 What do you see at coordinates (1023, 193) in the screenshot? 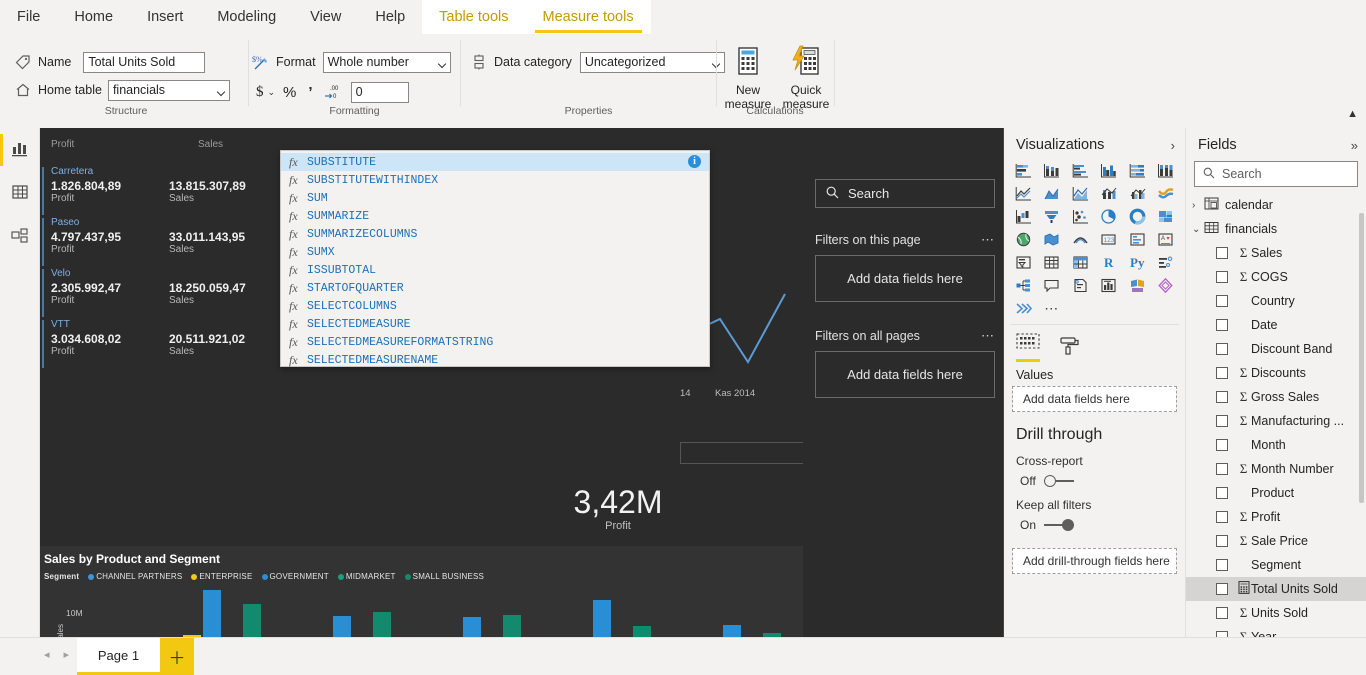
I see `line-chart-icon` at bounding box center [1023, 193].